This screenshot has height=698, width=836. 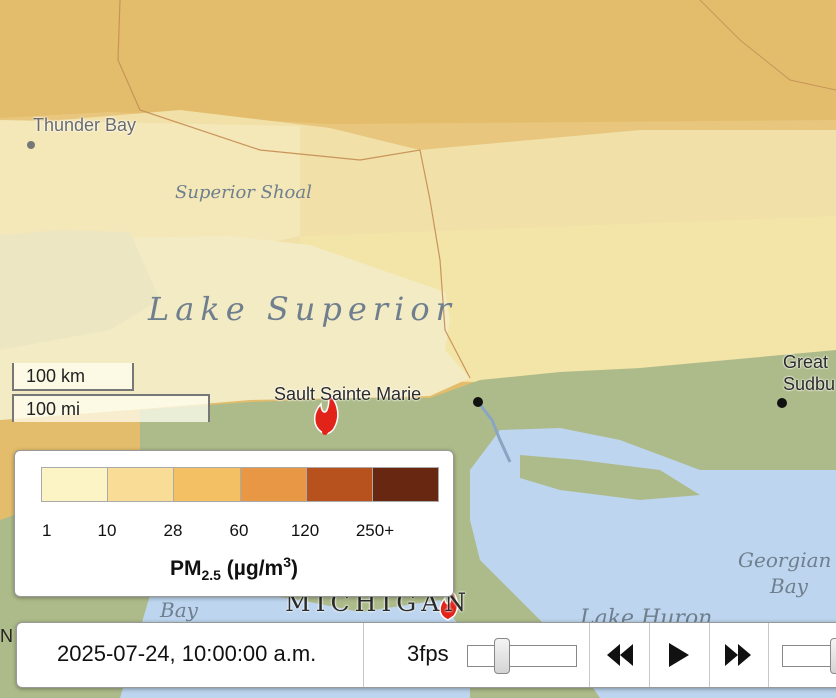 What do you see at coordinates (179, 610) in the screenshot?
I see `water-label-bay: Bay` at bounding box center [179, 610].